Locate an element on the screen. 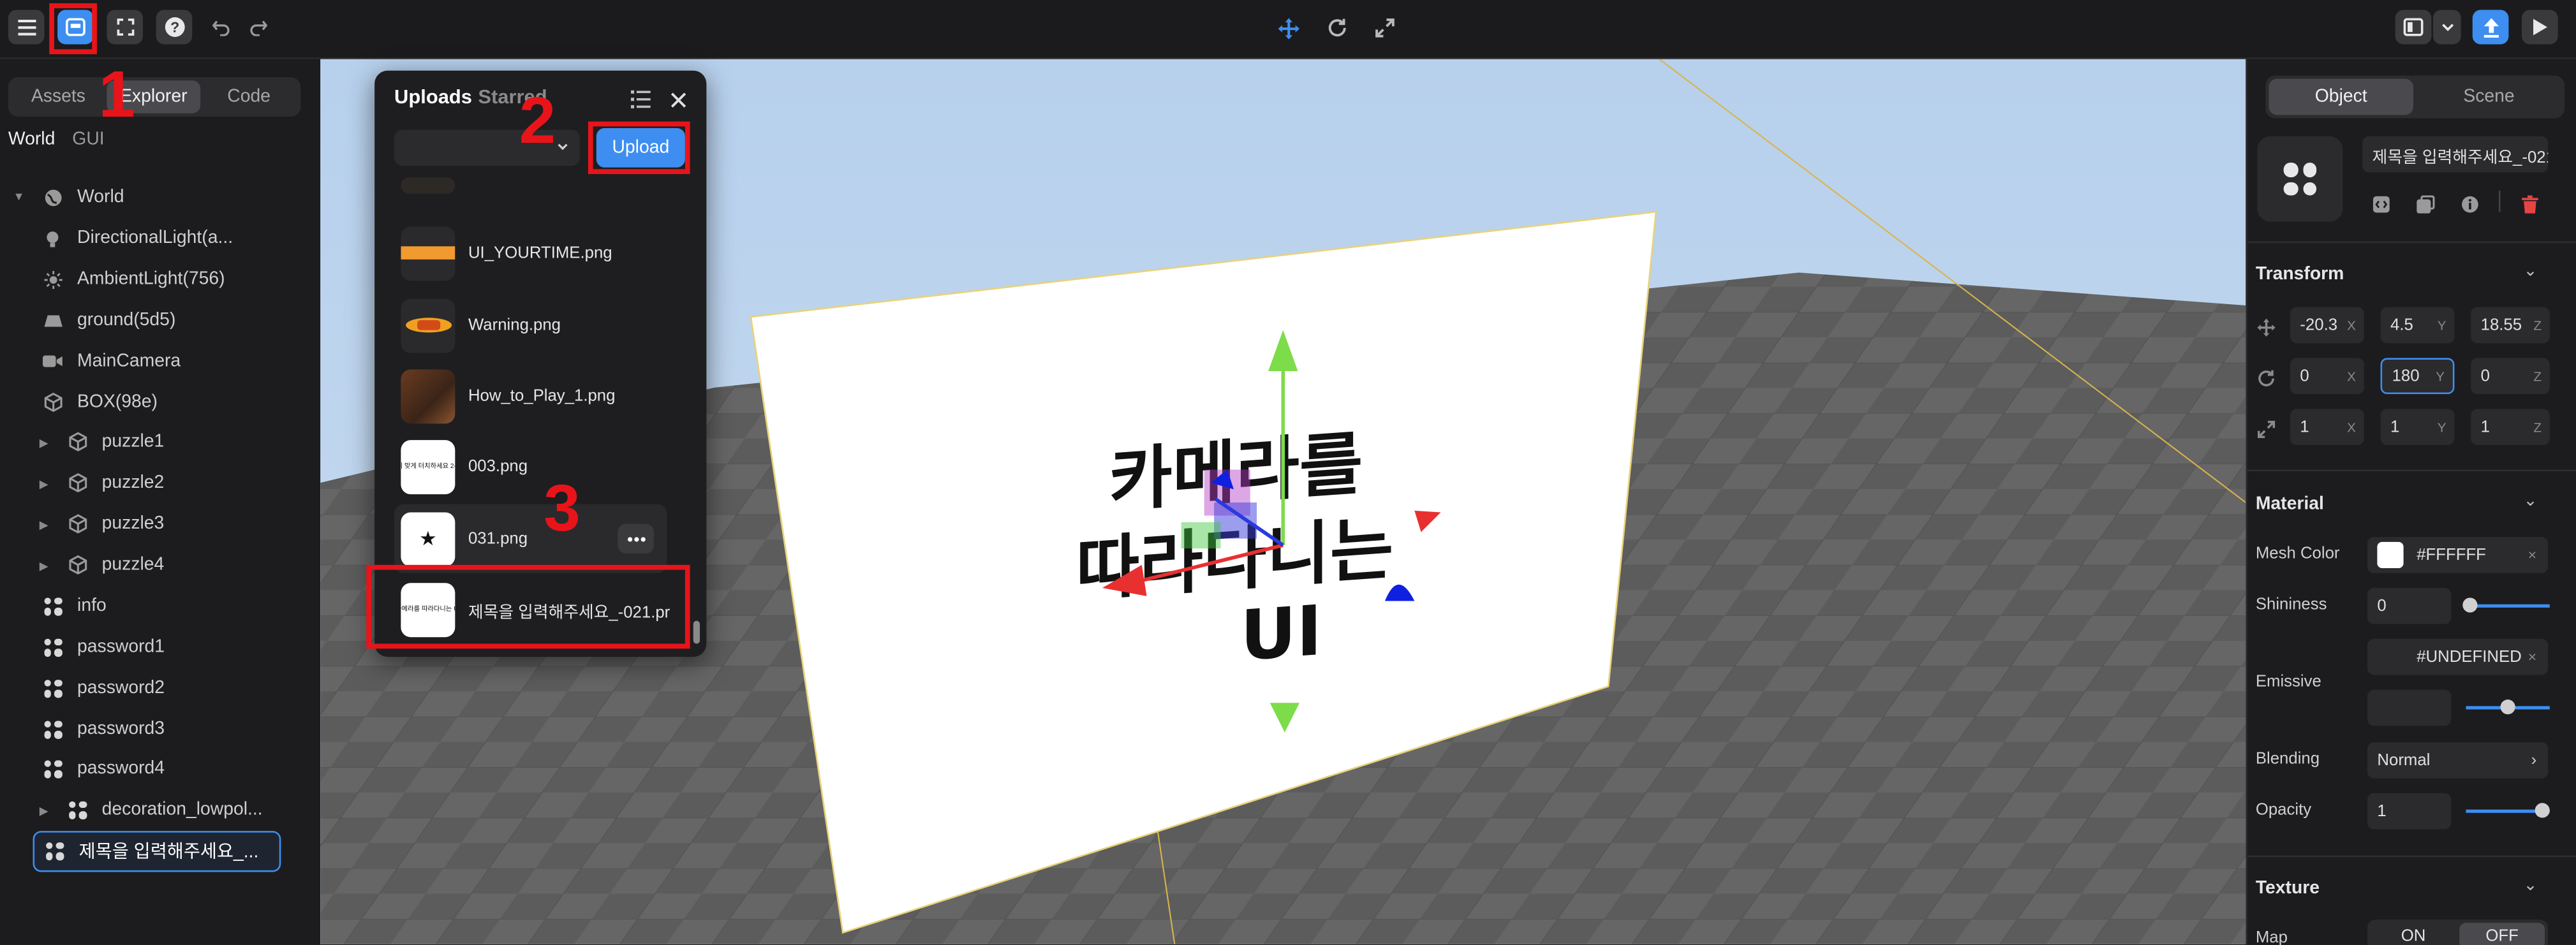 This screenshot has width=2576, height=945. rotation-icon is located at coordinates (2266, 380).